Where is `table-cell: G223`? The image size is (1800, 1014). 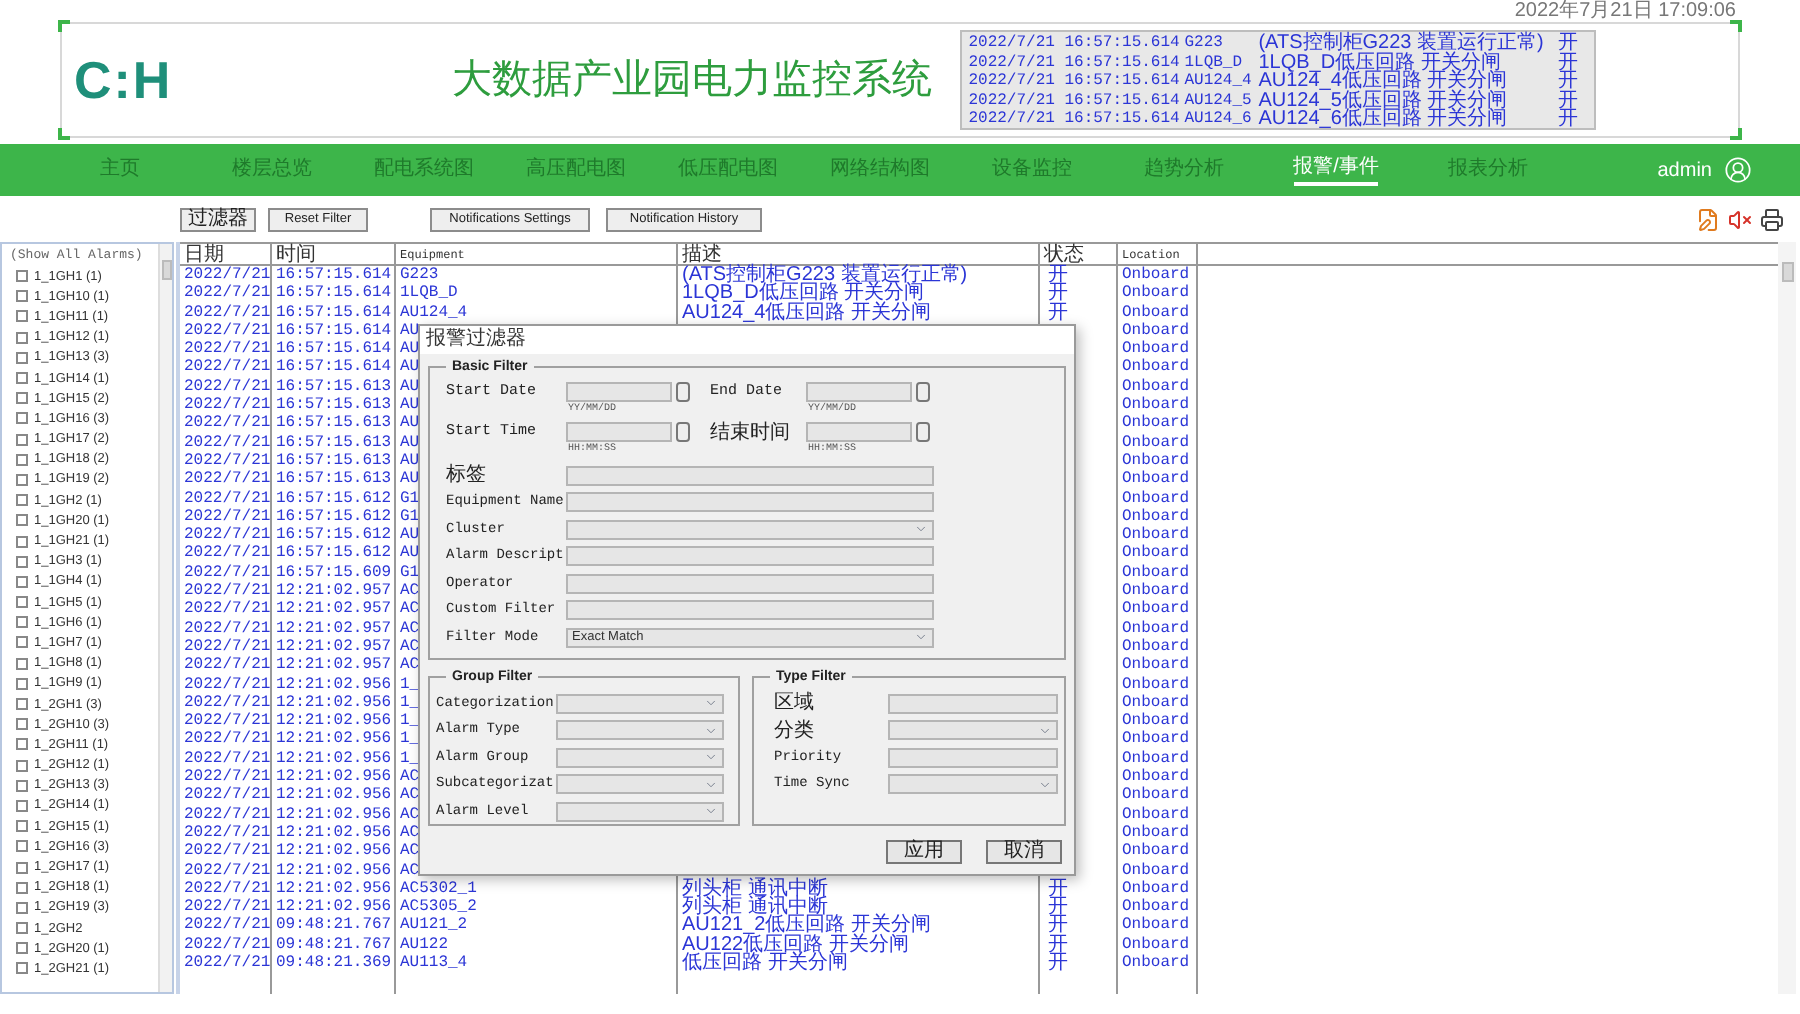 table-cell: G223 is located at coordinates (537, 275).